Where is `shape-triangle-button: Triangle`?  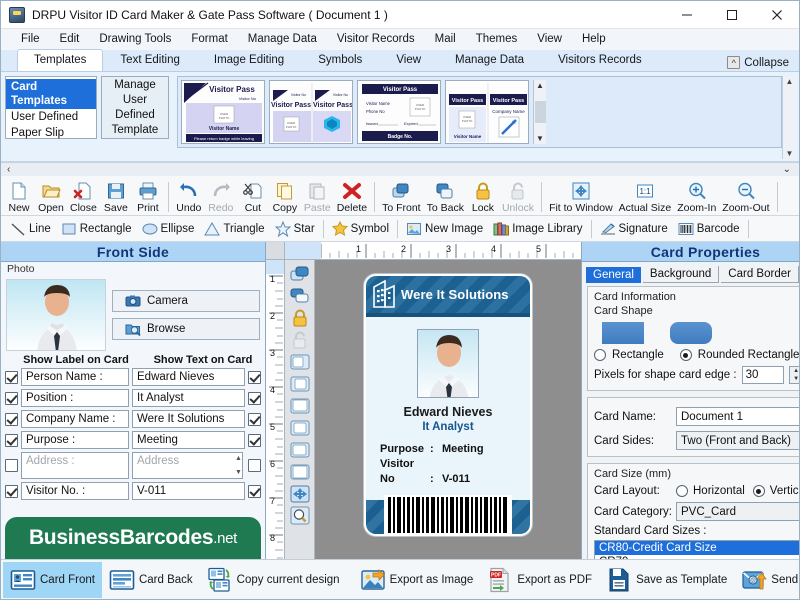
shape-triangle-button: Triangle is located at coordinates (234, 229).